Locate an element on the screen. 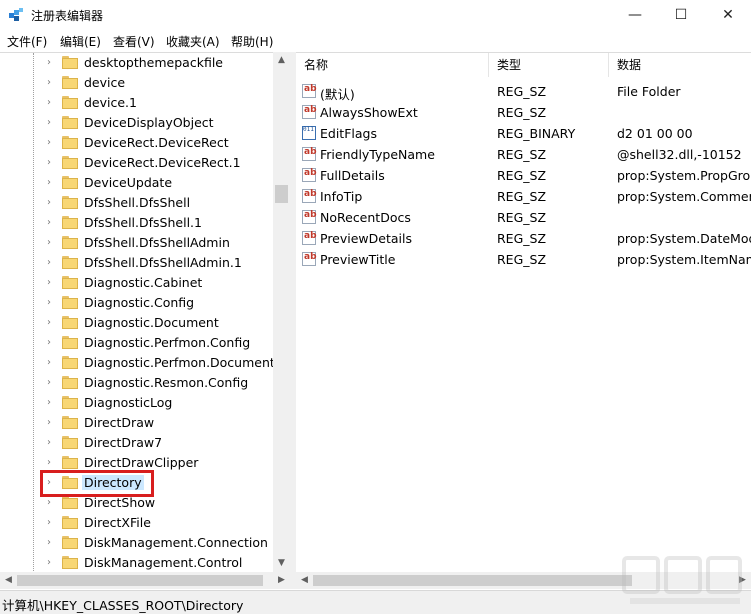  menu-view: 查看(V) is located at coordinates (134, 41).